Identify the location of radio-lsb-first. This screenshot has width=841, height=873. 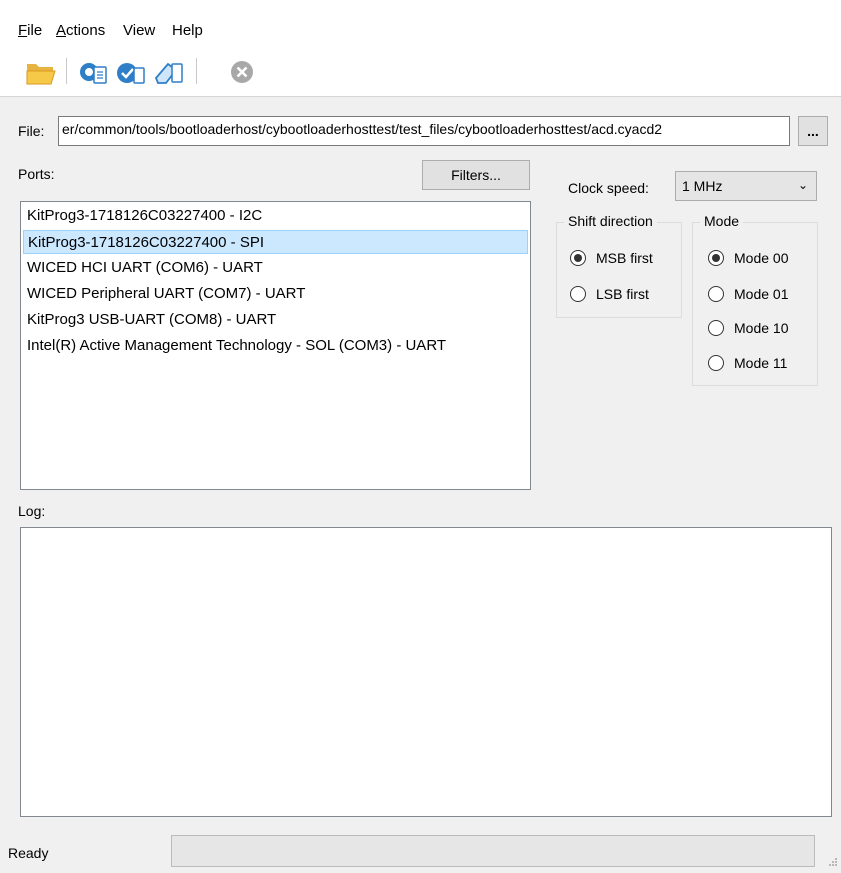
(578, 294).